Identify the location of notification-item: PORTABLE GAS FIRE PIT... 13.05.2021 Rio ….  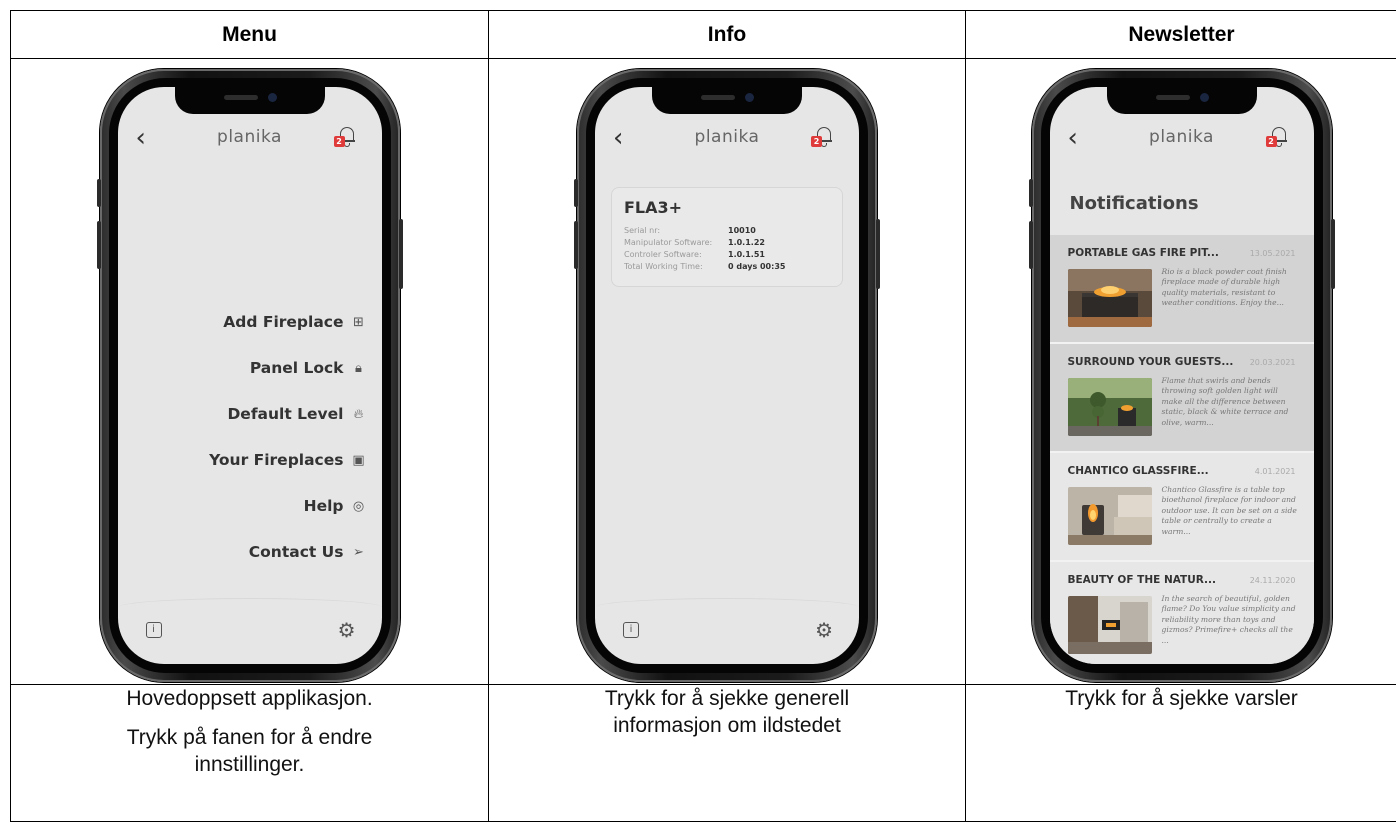
(1181, 289).